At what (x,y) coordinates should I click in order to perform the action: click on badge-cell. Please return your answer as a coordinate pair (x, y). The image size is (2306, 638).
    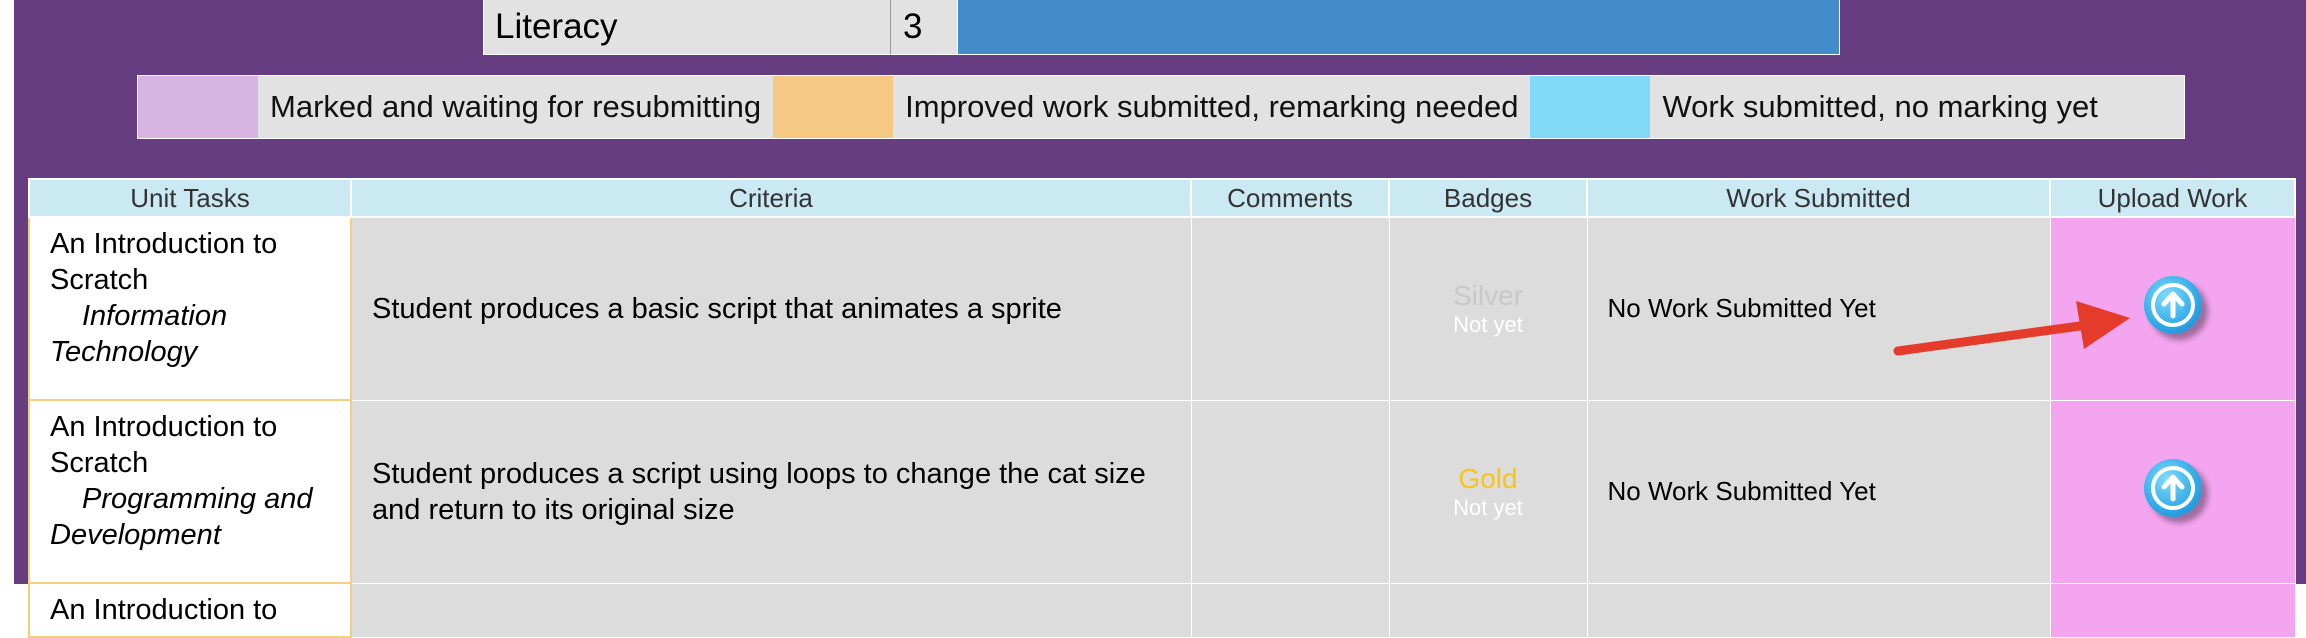
    Looking at the image, I should click on (1488, 610).